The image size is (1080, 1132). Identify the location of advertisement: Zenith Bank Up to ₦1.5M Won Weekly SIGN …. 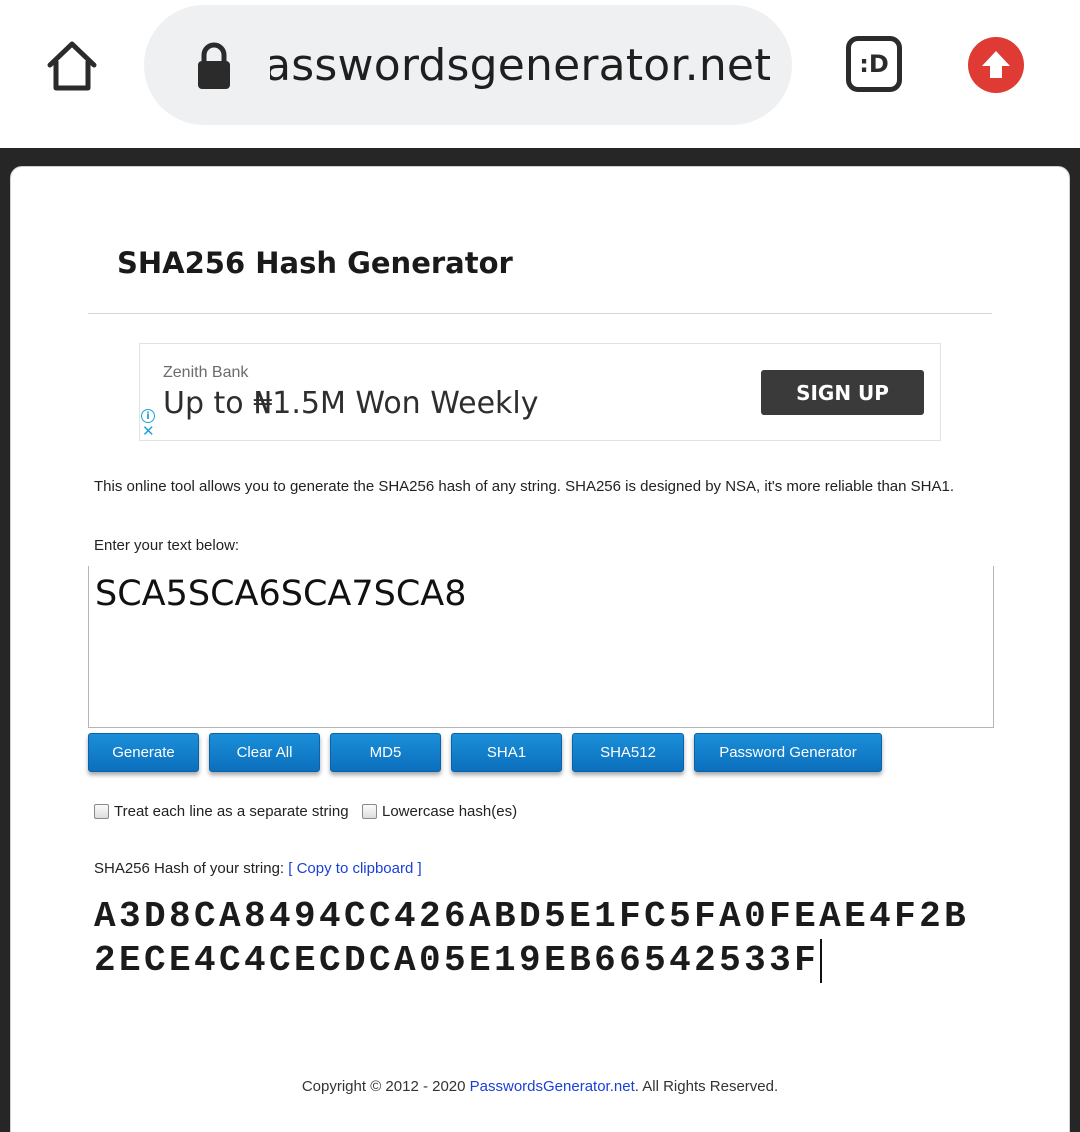
(540, 392).